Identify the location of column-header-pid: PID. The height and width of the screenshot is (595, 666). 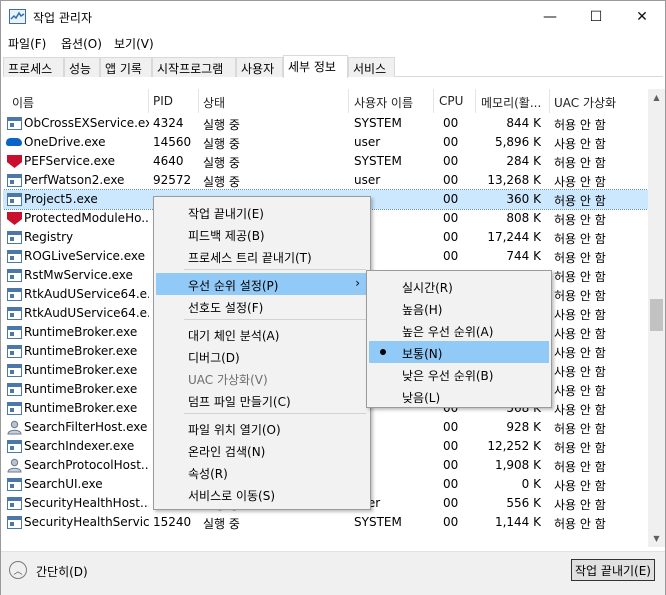
(163, 101).